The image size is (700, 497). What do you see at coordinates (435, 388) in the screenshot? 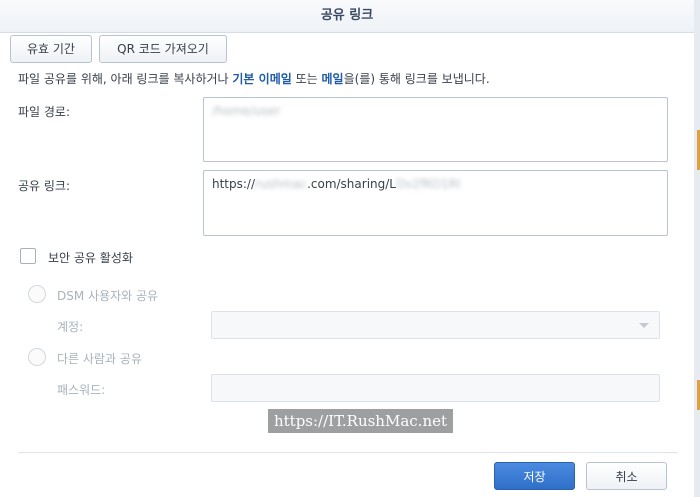
I see `password-field` at bounding box center [435, 388].